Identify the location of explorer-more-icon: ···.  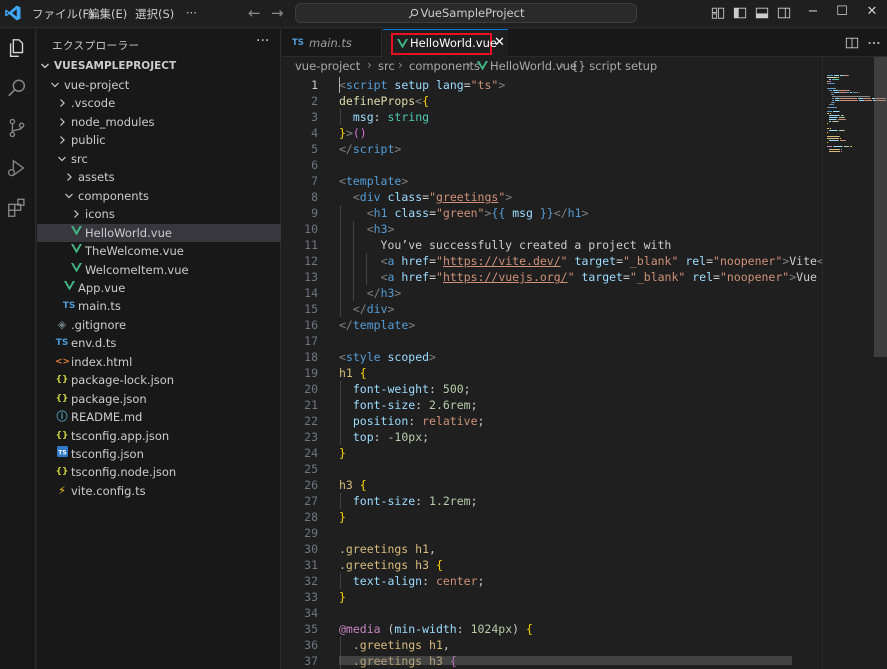
(262, 41).